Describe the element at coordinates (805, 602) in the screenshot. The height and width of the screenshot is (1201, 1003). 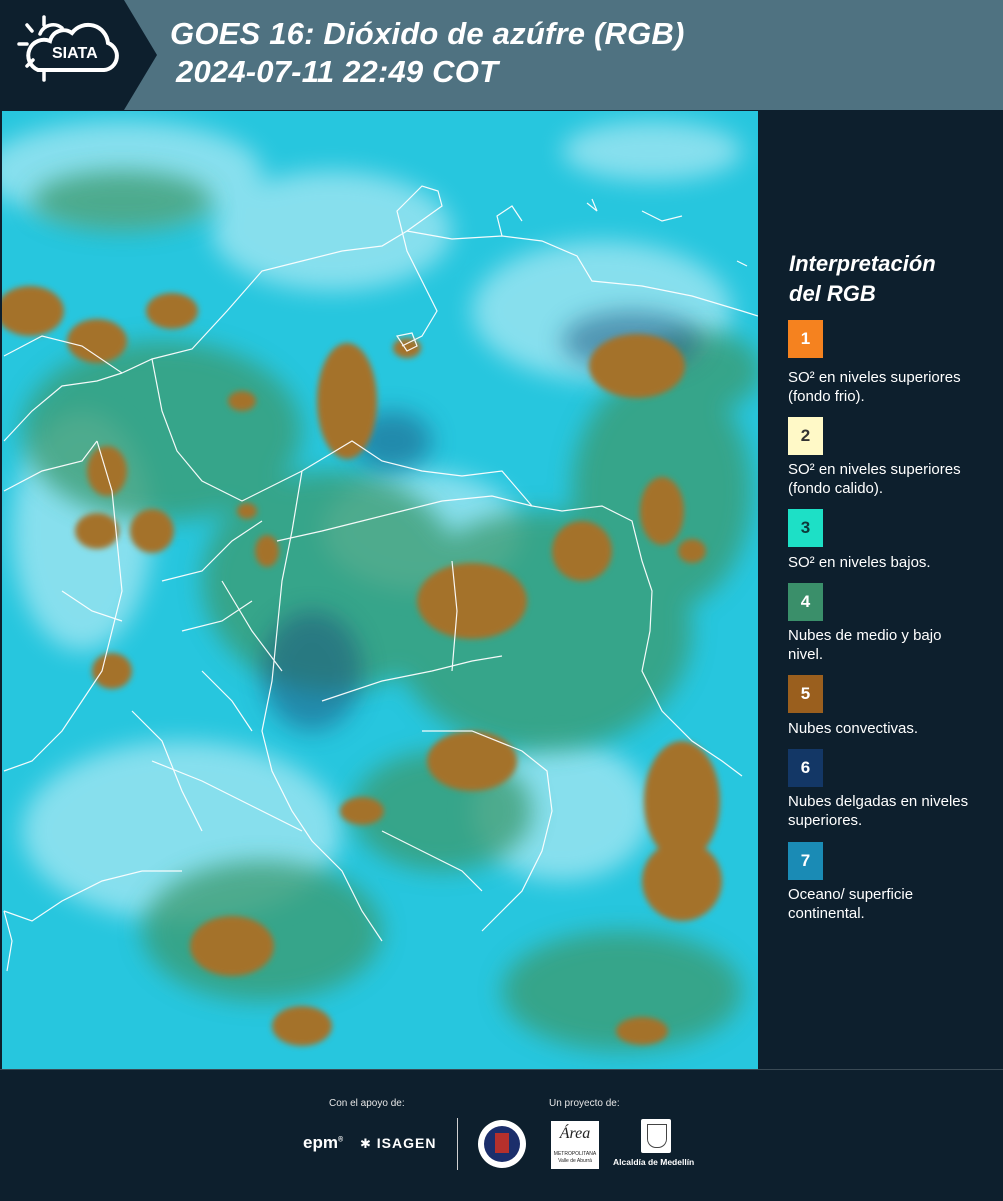
I see `legend-swatch-4: 4` at that location.